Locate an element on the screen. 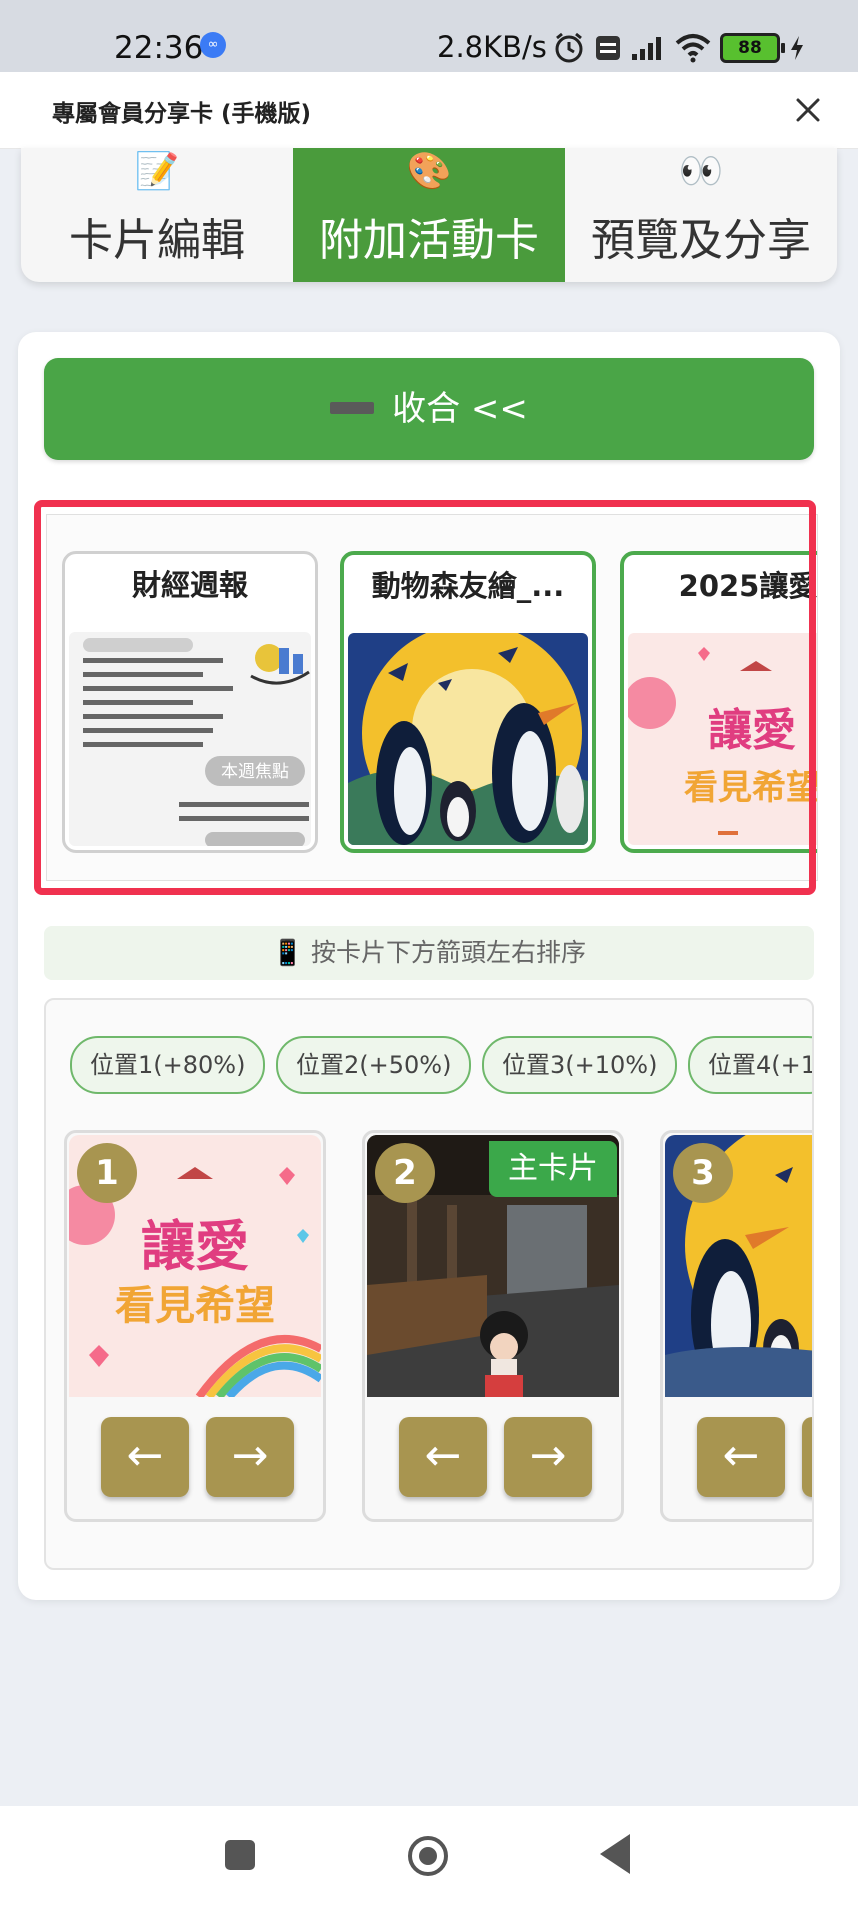  dialog-title: 專屬會員分享卡 (手機版) is located at coordinates (182, 114).